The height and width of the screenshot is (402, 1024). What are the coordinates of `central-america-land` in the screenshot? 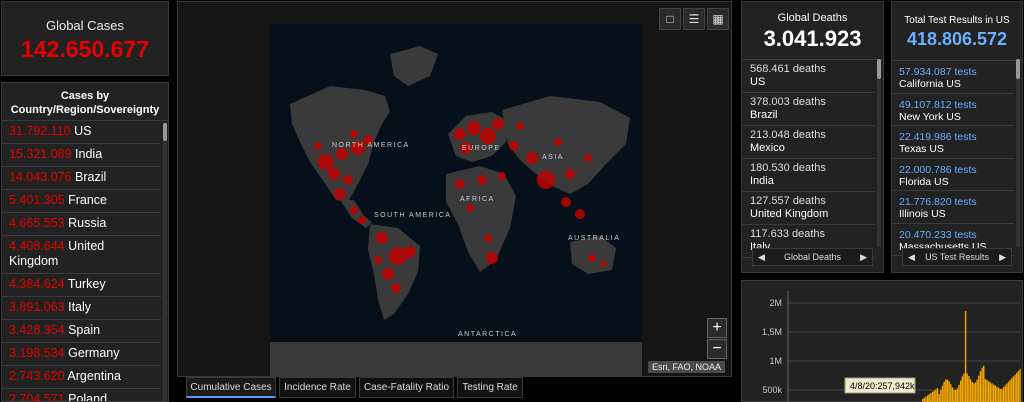 It's located at (356, 214).